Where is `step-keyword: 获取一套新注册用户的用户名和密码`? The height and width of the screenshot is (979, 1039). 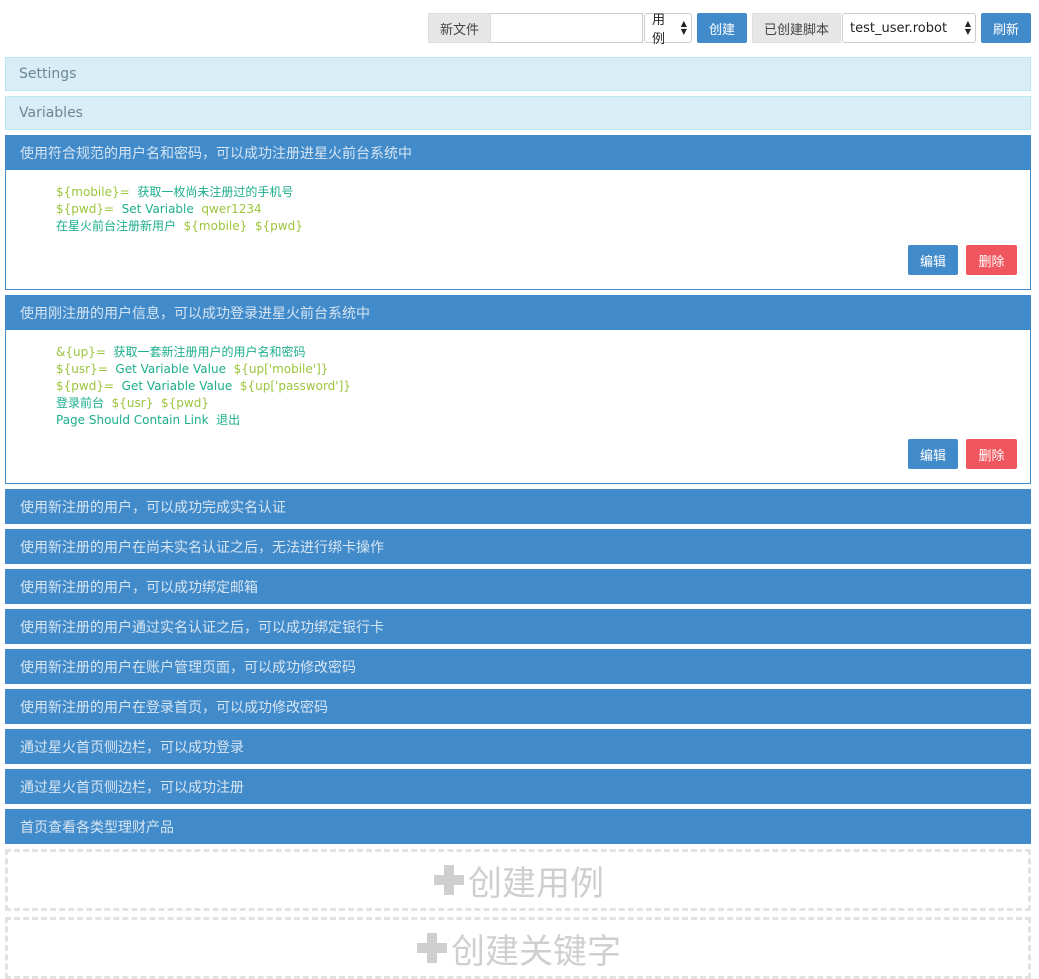
step-keyword: 获取一套新注册用户的用户名和密码 is located at coordinates (209, 352).